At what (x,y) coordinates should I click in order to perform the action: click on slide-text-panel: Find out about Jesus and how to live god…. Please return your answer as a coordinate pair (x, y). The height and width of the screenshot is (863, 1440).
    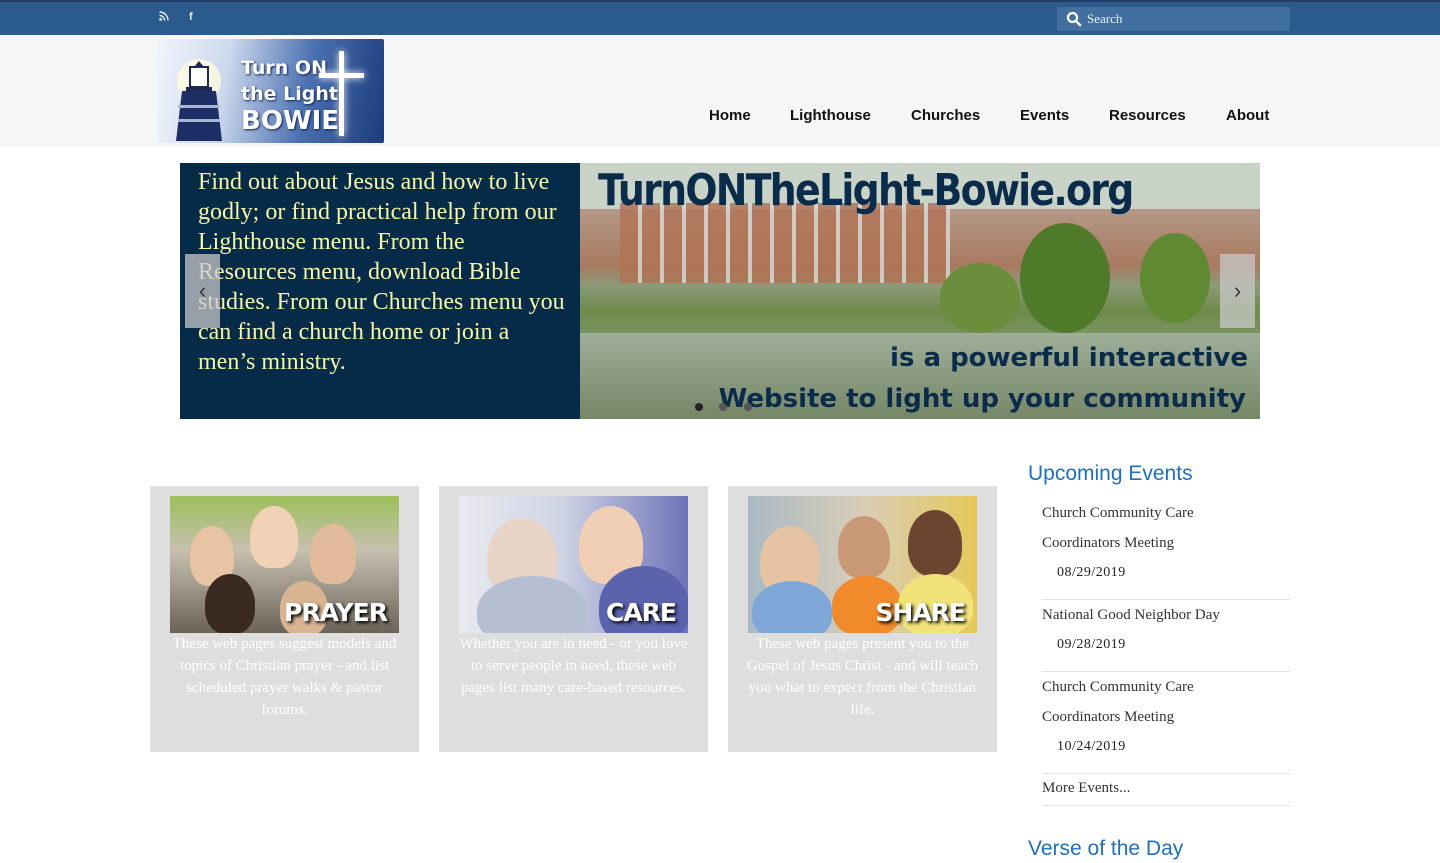
    Looking at the image, I should click on (380, 291).